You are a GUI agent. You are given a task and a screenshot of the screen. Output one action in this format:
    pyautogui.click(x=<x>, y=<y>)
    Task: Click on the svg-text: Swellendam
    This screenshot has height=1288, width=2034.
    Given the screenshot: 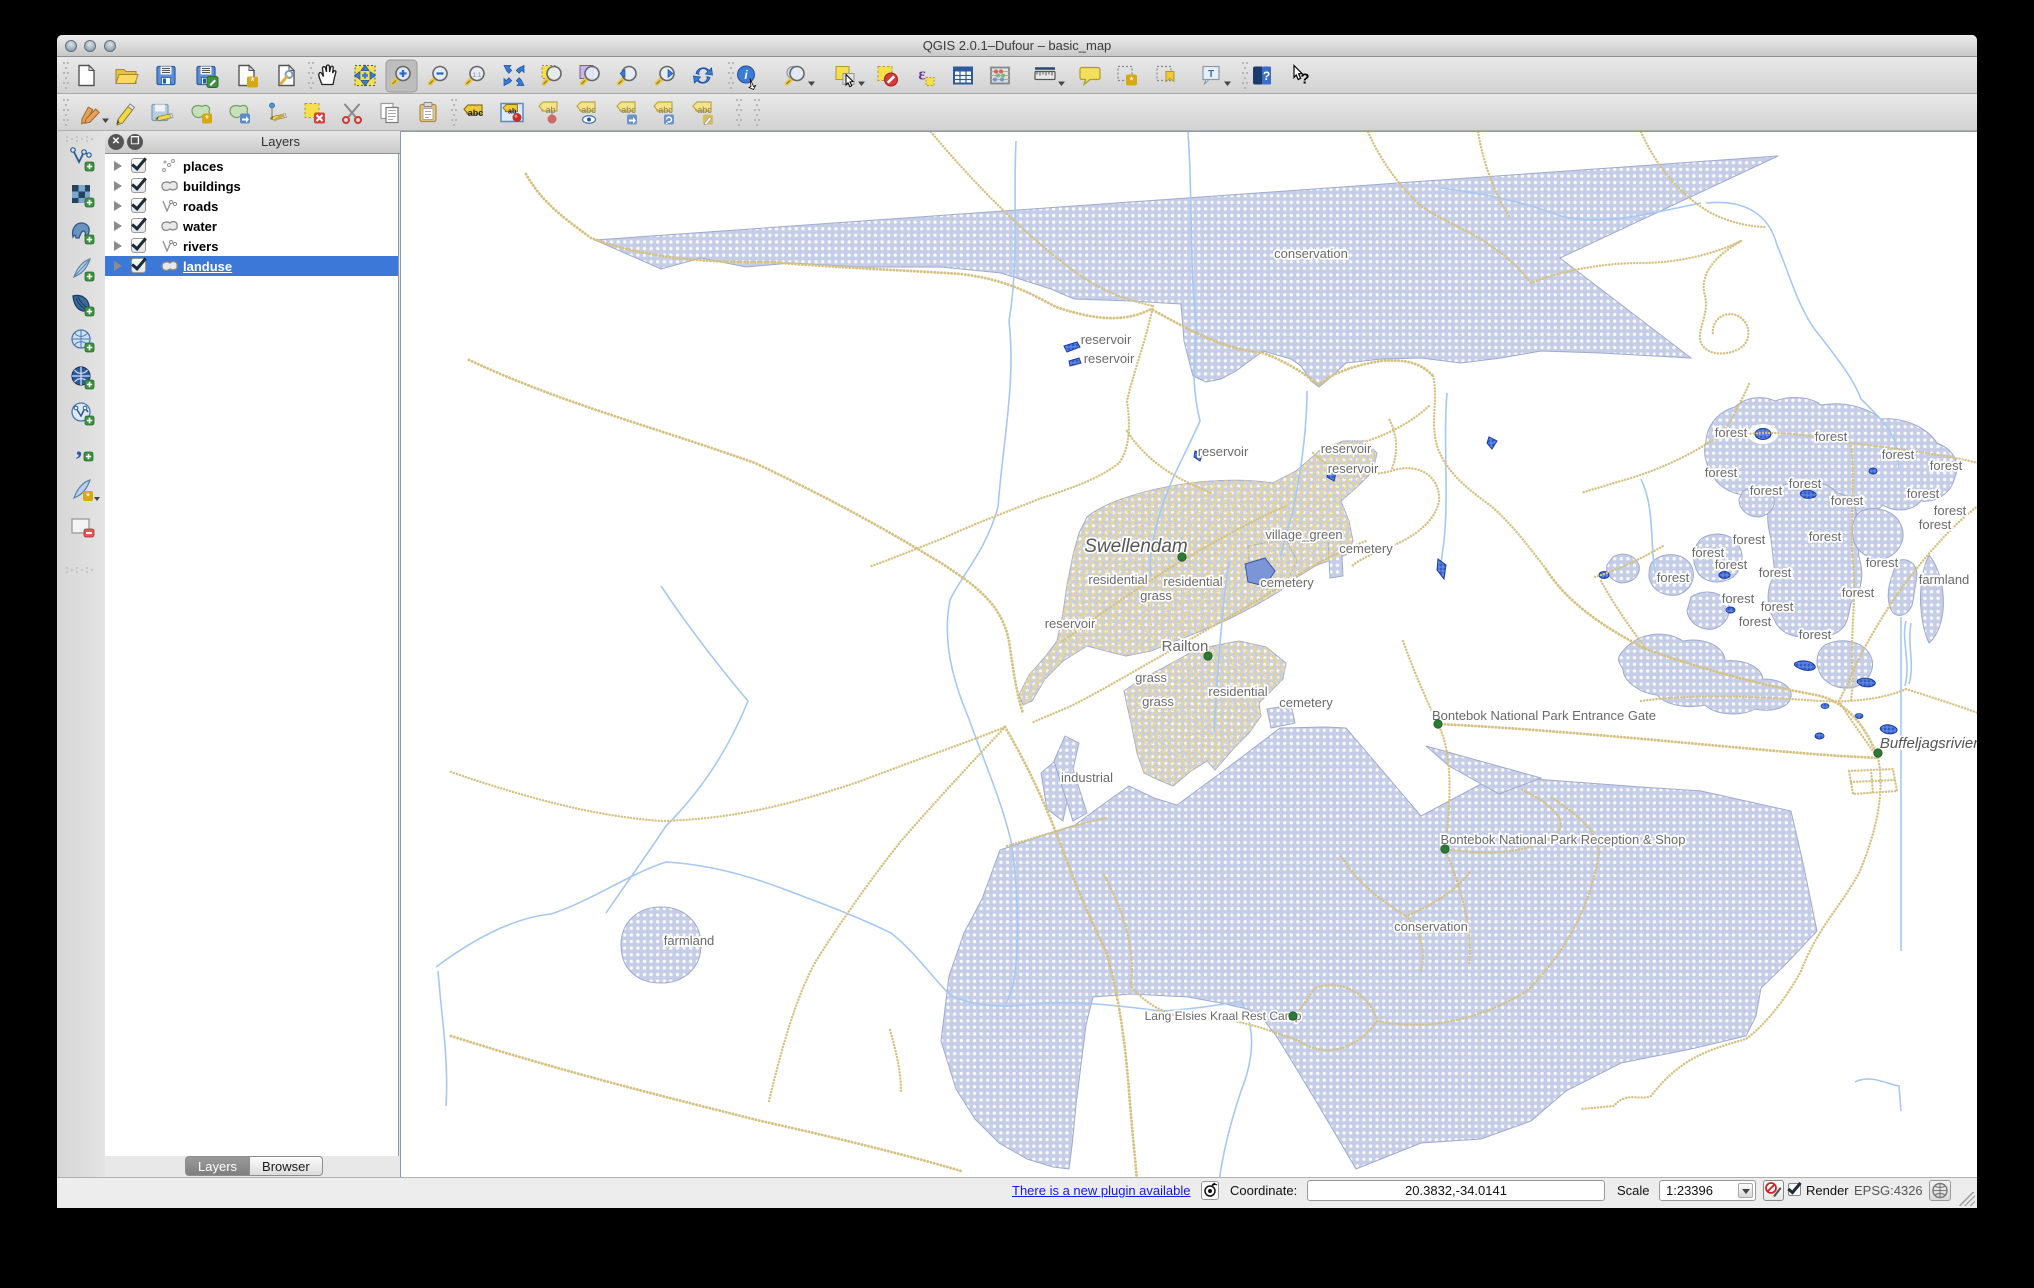 What is the action you would take?
    pyautogui.click(x=1136, y=546)
    